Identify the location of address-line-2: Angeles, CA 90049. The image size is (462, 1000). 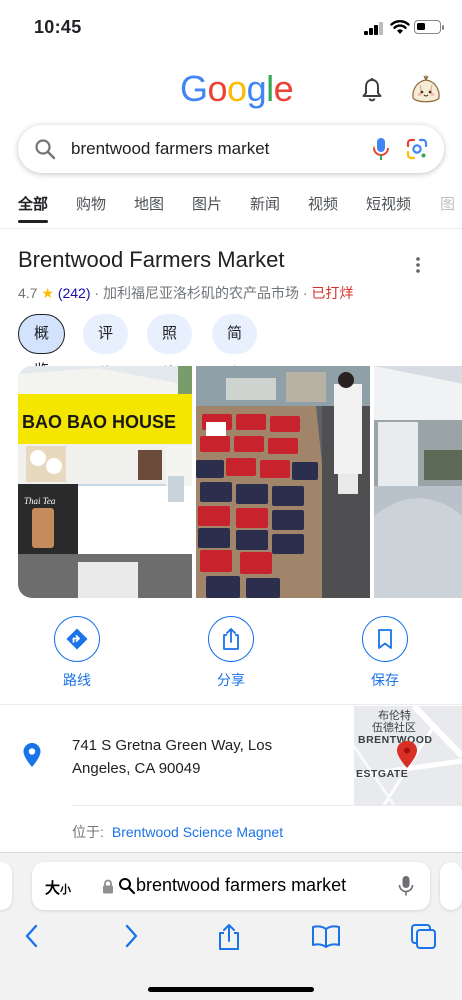
(136, 768).